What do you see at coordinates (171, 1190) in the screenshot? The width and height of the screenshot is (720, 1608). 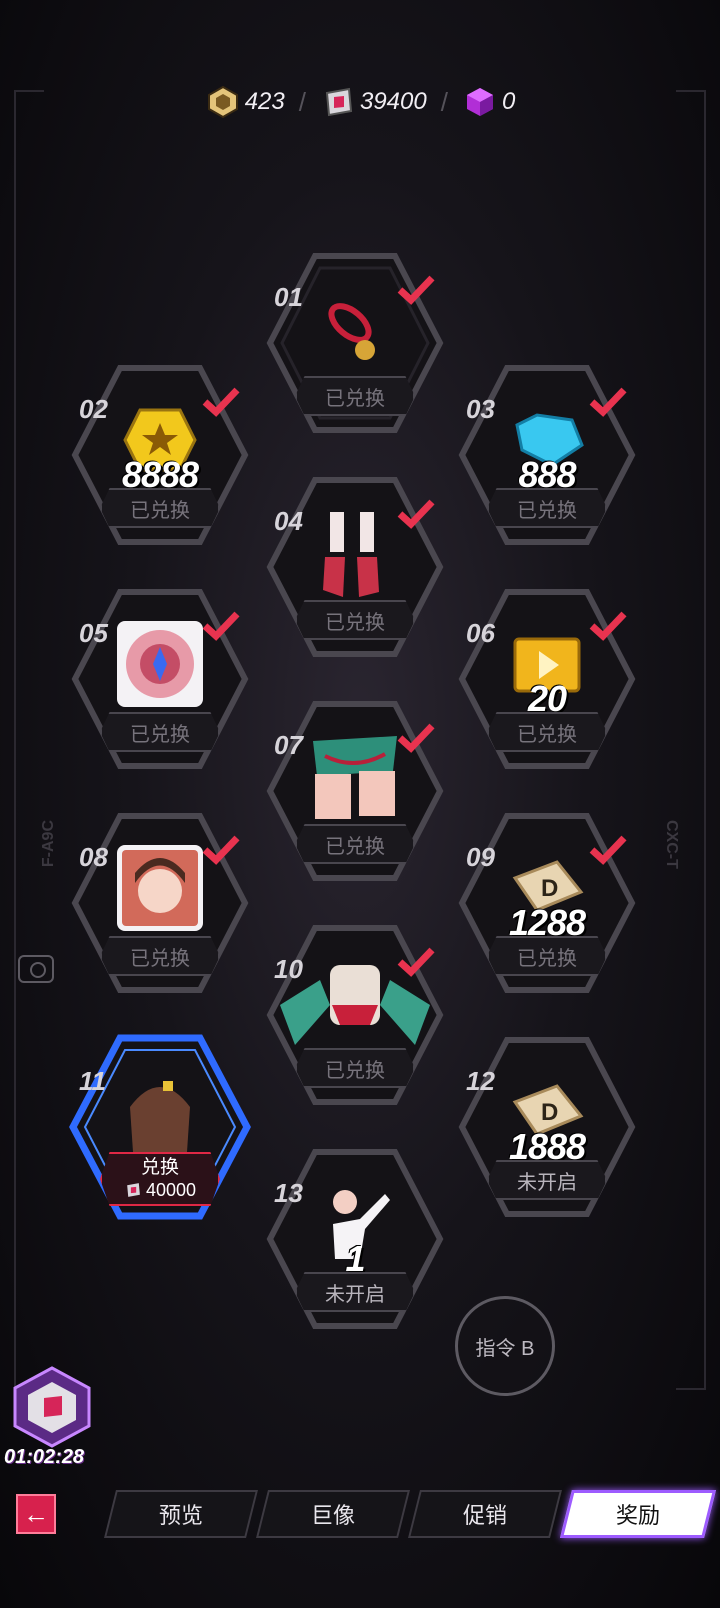 I see `redeem-price-value: 40000` at bounding box center [171, 1190].